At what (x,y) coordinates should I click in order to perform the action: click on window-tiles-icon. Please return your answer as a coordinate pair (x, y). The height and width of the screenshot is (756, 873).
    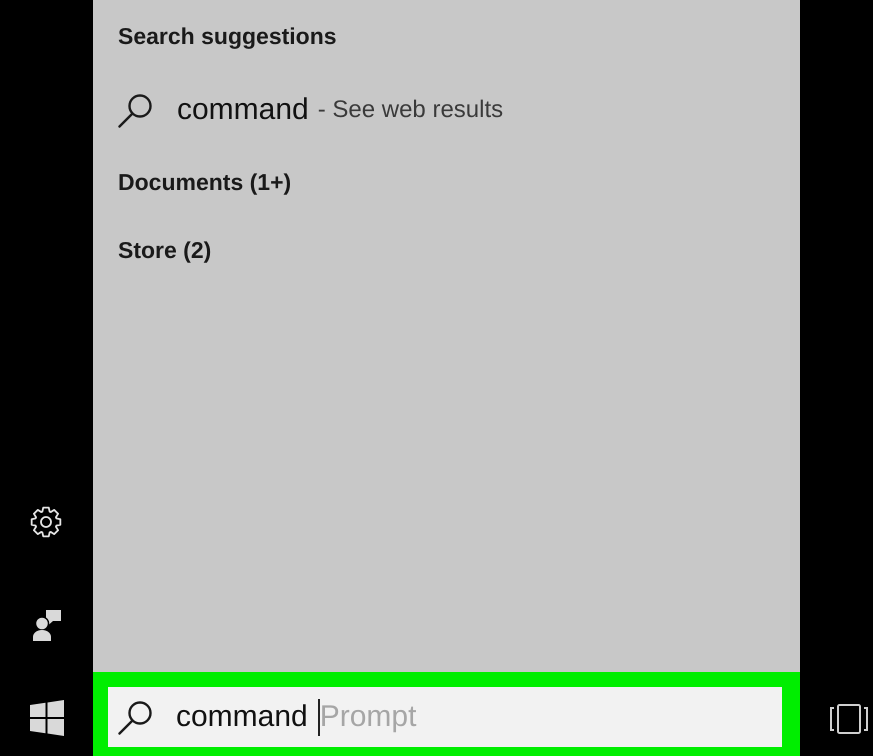
    Looking at the image, I should click on (47, 718).